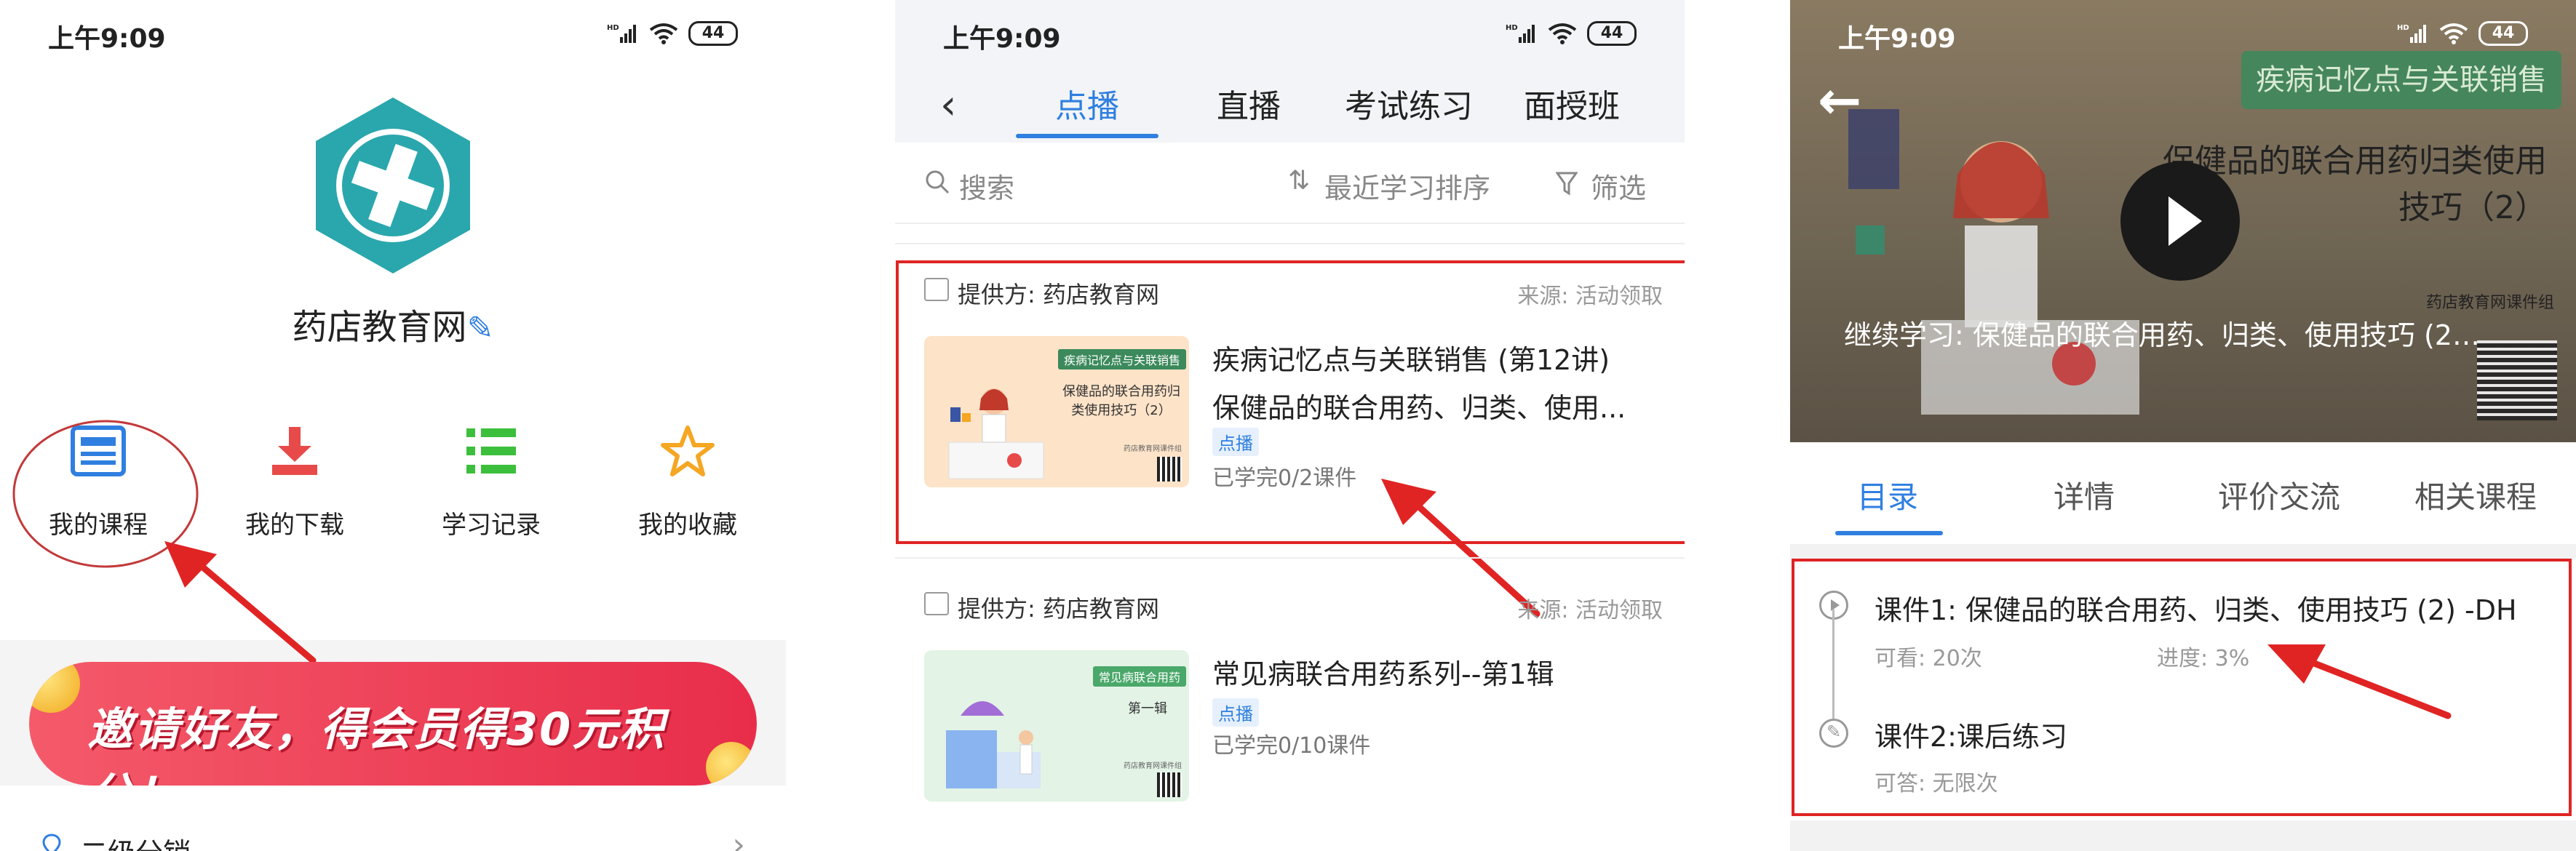 The width and height of the screenshot is (2576, 851). Describe the element at coordinates (1147, 708) in the screenshot. I see `thumb-title: 第一辑` at that location.